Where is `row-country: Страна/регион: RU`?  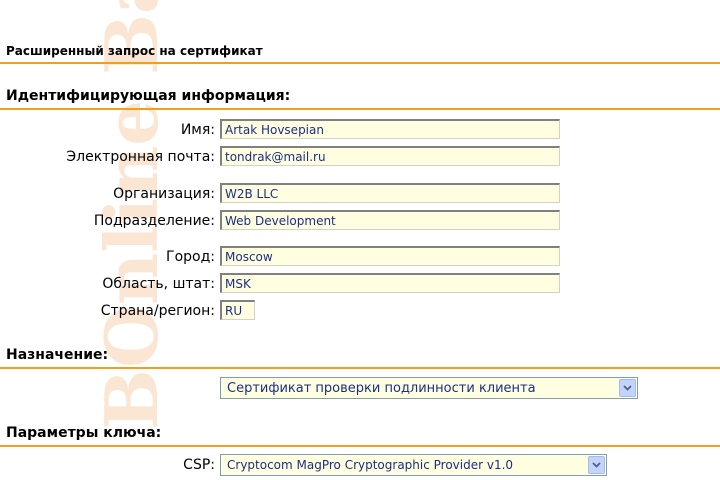
row-country: Страна/регион: RU is located at coordinates (360, 312).